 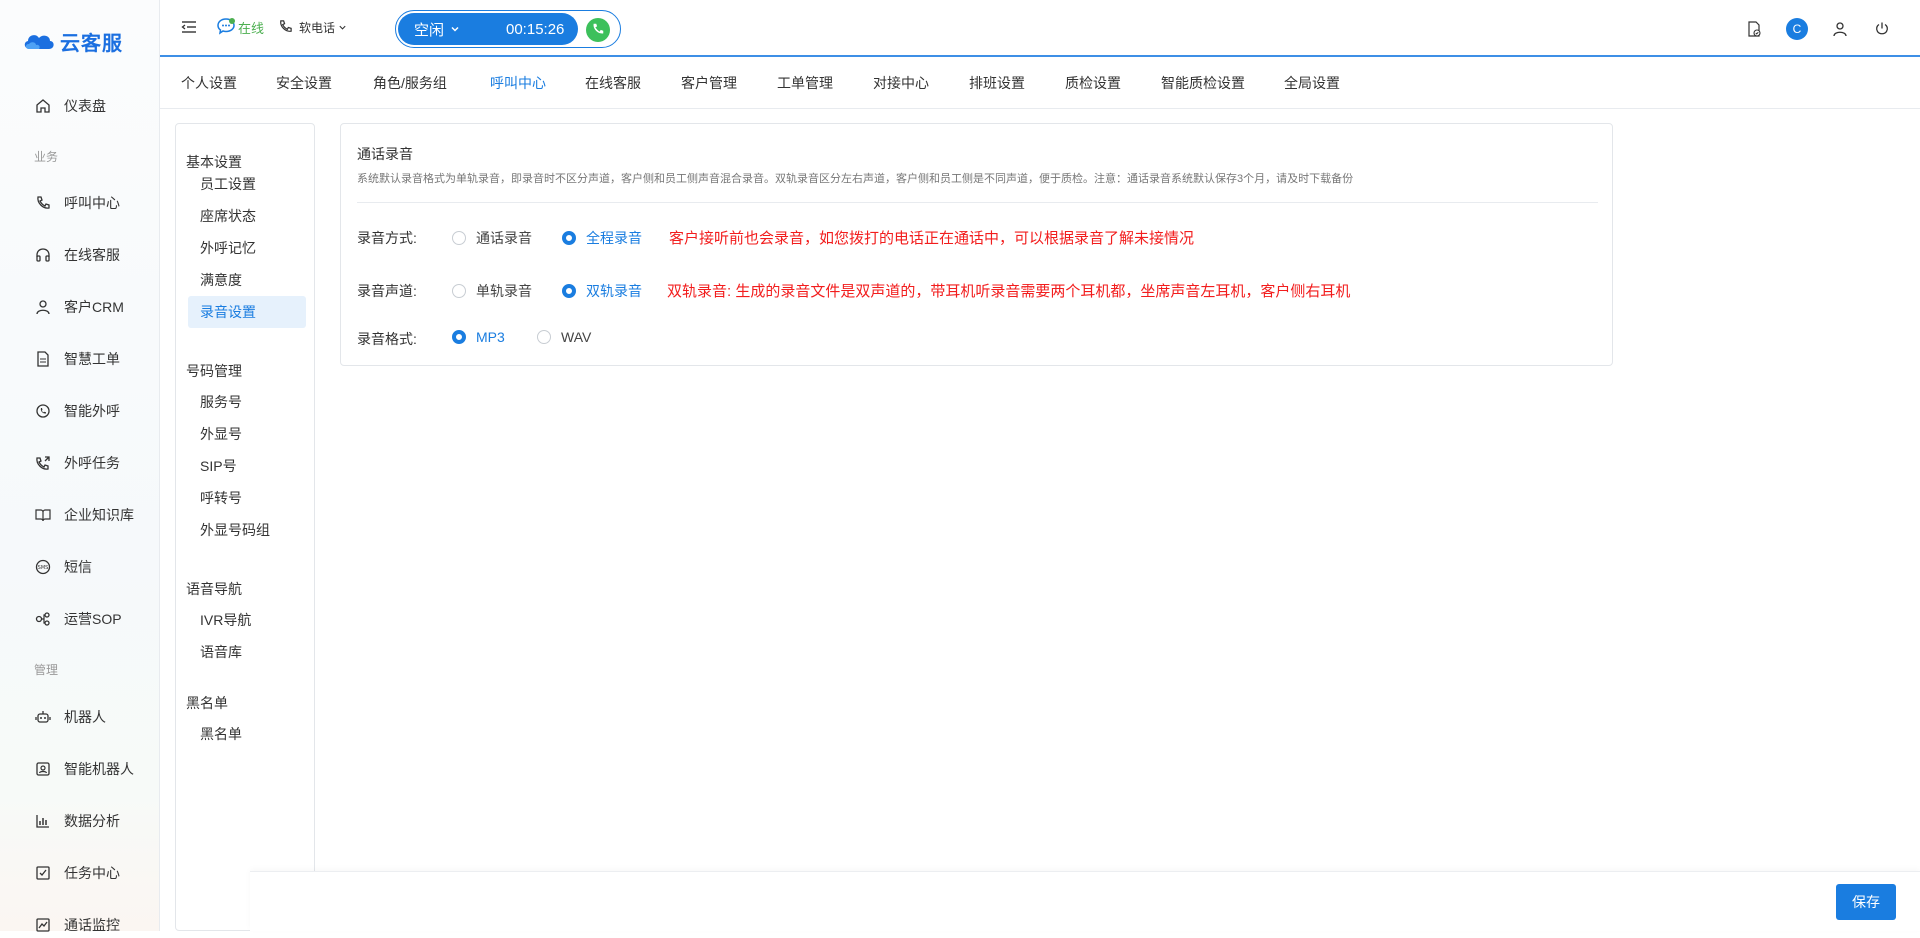 What do you see at coordinates (247, 498) in the screenshot?
I see `menu-item-forward-number: 呼转号` at bounding box center [247, 498].